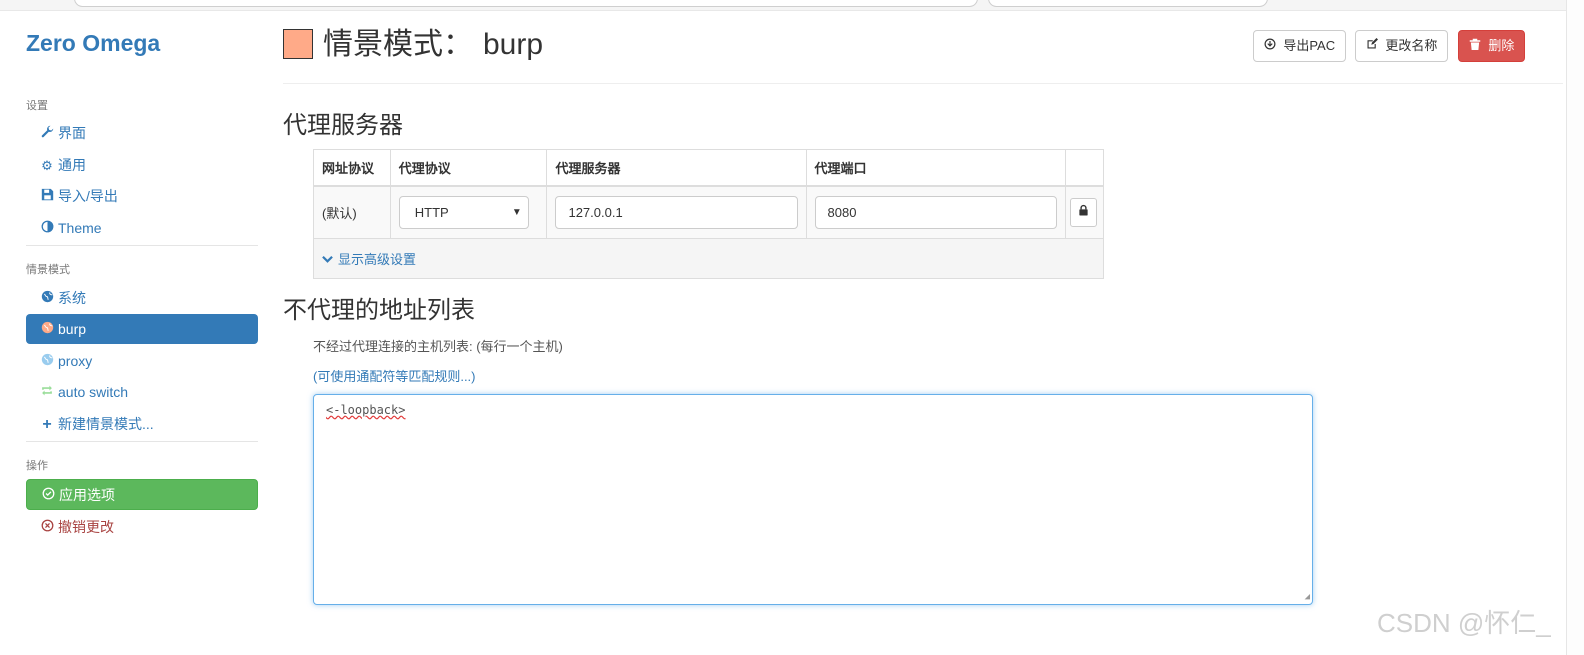  What do you see at coordinates (513, 44) in the screenshot?
I see `profile-name: burp` at bounding box center [513, 44].